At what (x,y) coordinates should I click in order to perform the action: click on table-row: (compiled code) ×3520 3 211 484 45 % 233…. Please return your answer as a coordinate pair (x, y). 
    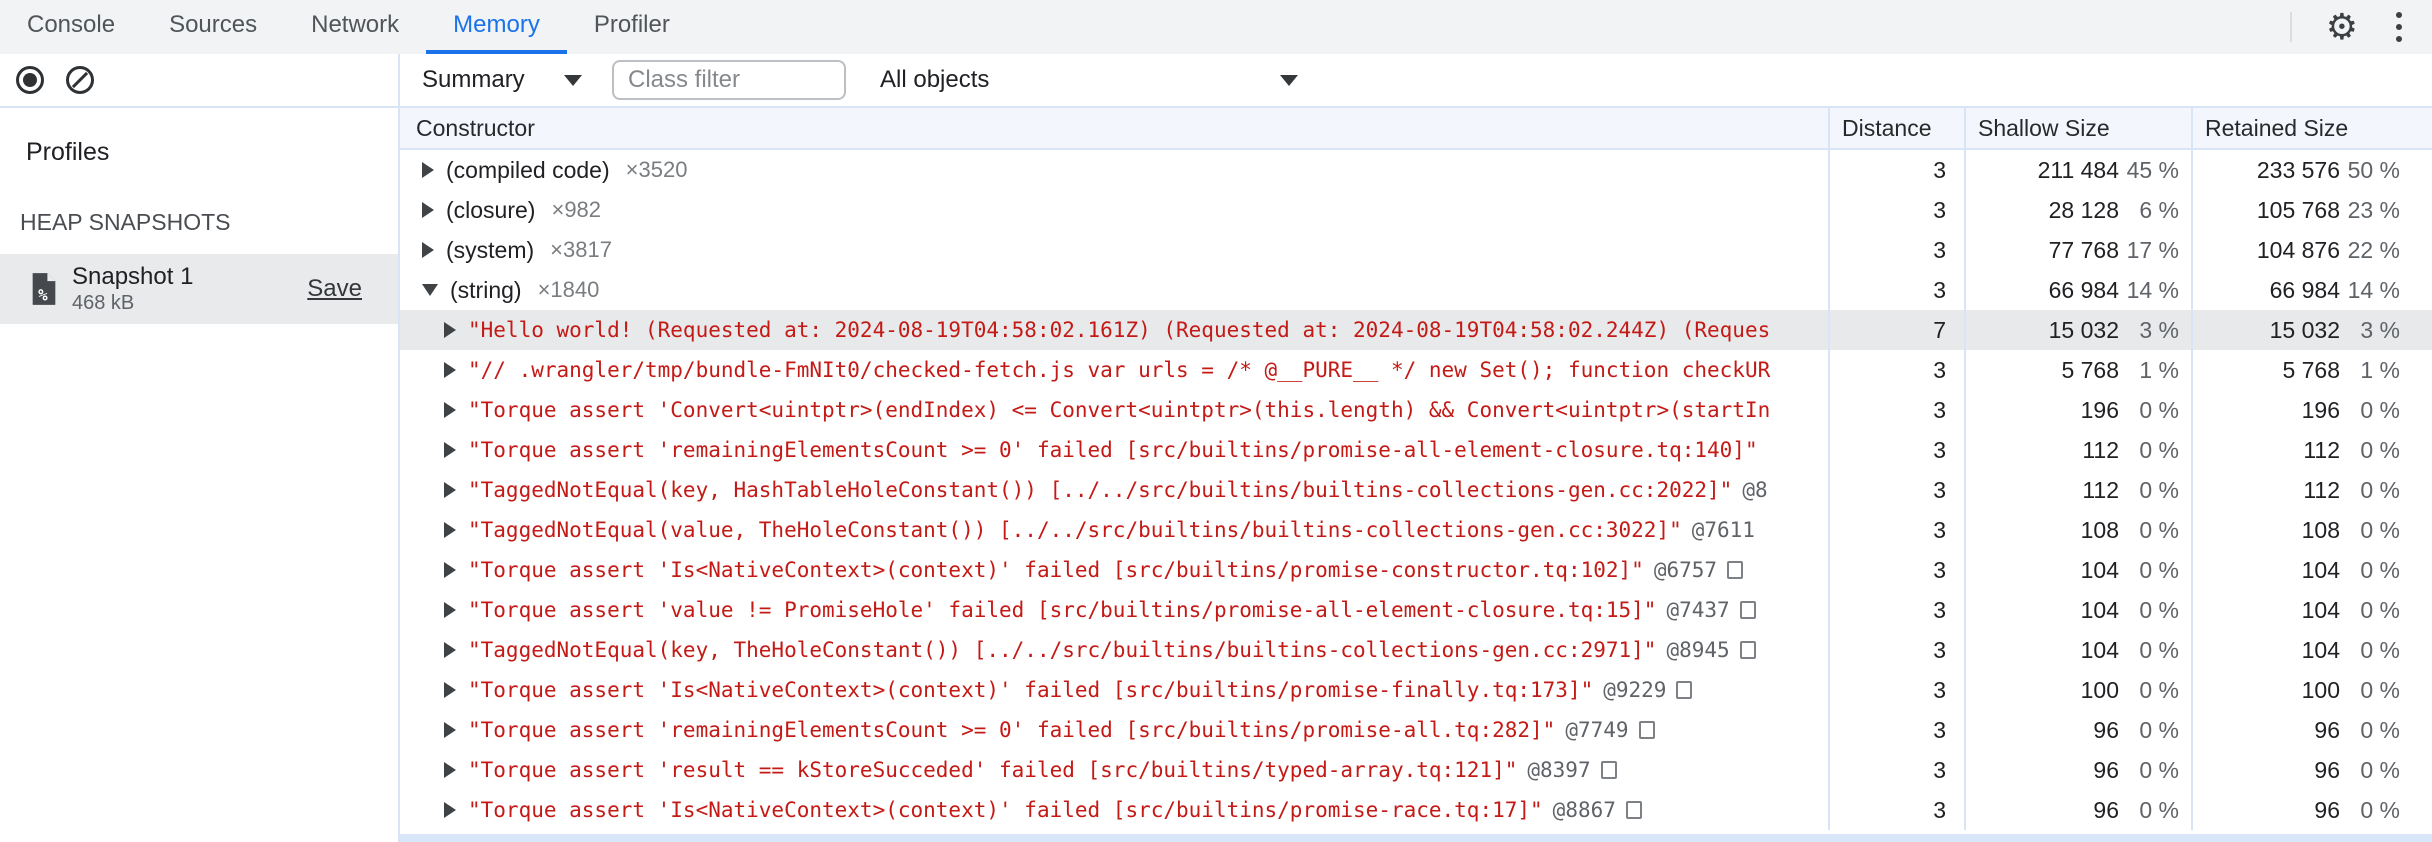
    Looking at the image, I should click on (1416, 170).